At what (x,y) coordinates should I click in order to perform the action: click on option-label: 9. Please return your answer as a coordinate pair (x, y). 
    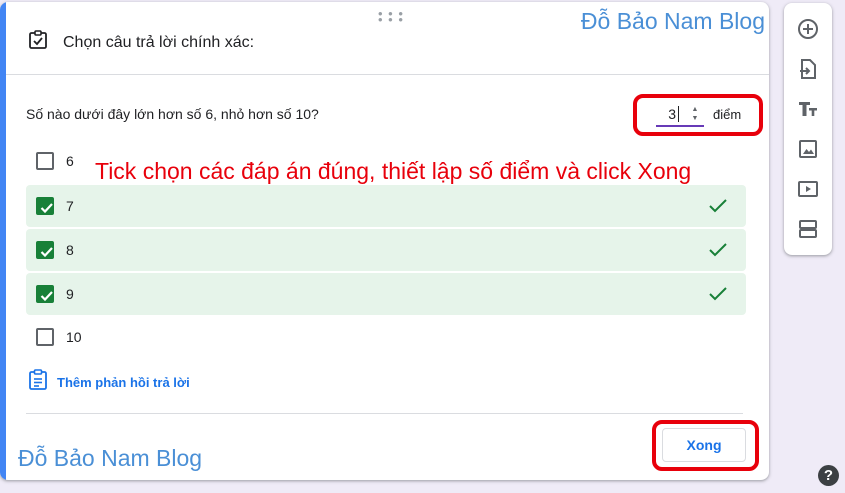
    Looking at the image, I should click on (70, 294).